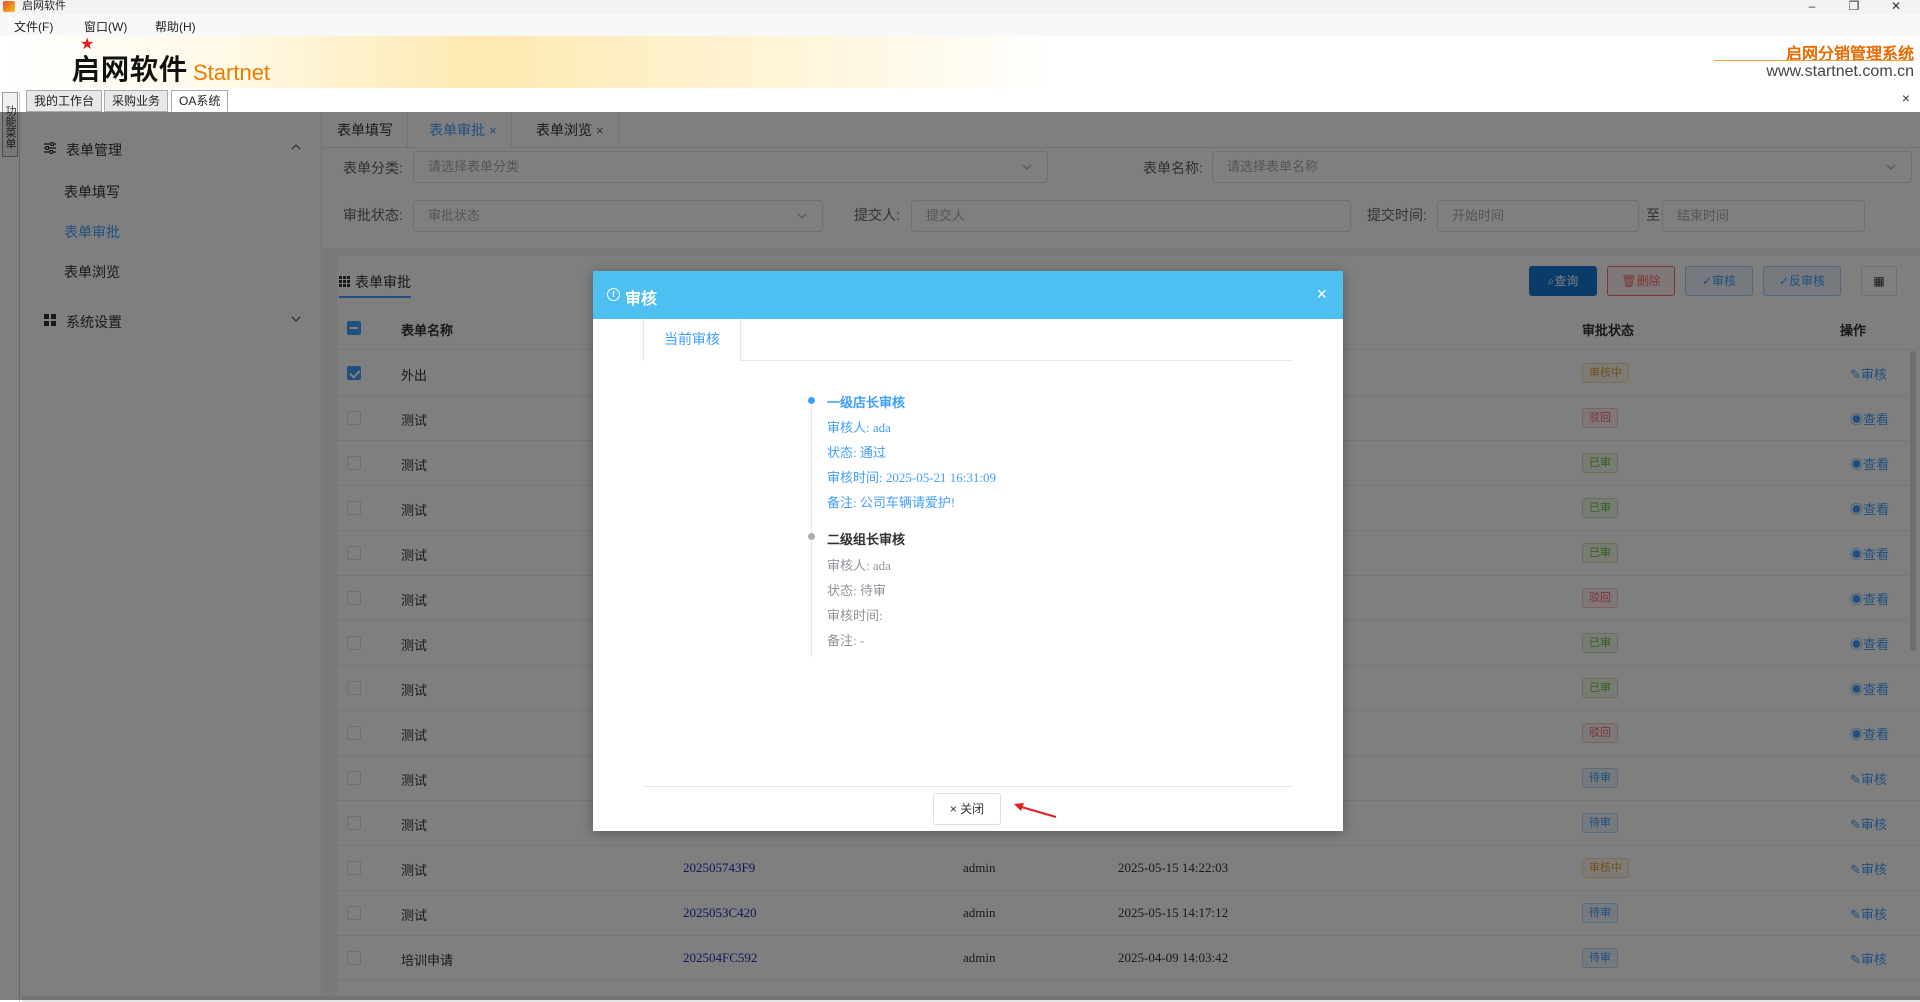 The image size is (1920, 1002). What do you see at coordinates (846, 640) in the screenshot?
I see `step-remark: 备注: -` at bounding box center [846, 640].